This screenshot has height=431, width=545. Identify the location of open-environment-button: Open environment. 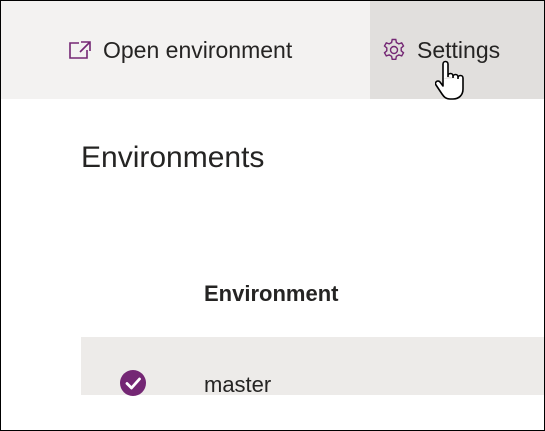
(184, 50).